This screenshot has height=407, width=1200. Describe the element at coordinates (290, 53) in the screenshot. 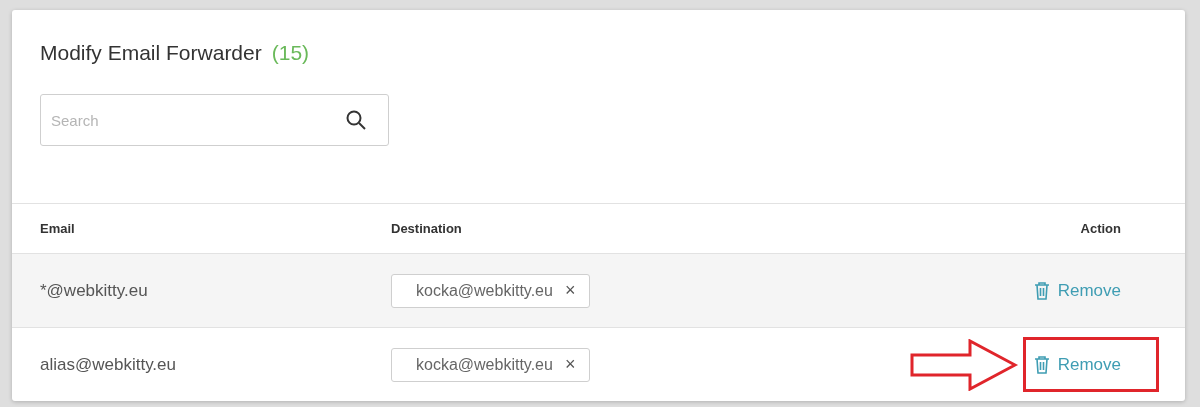

I see `count-text: (15)` at that location.